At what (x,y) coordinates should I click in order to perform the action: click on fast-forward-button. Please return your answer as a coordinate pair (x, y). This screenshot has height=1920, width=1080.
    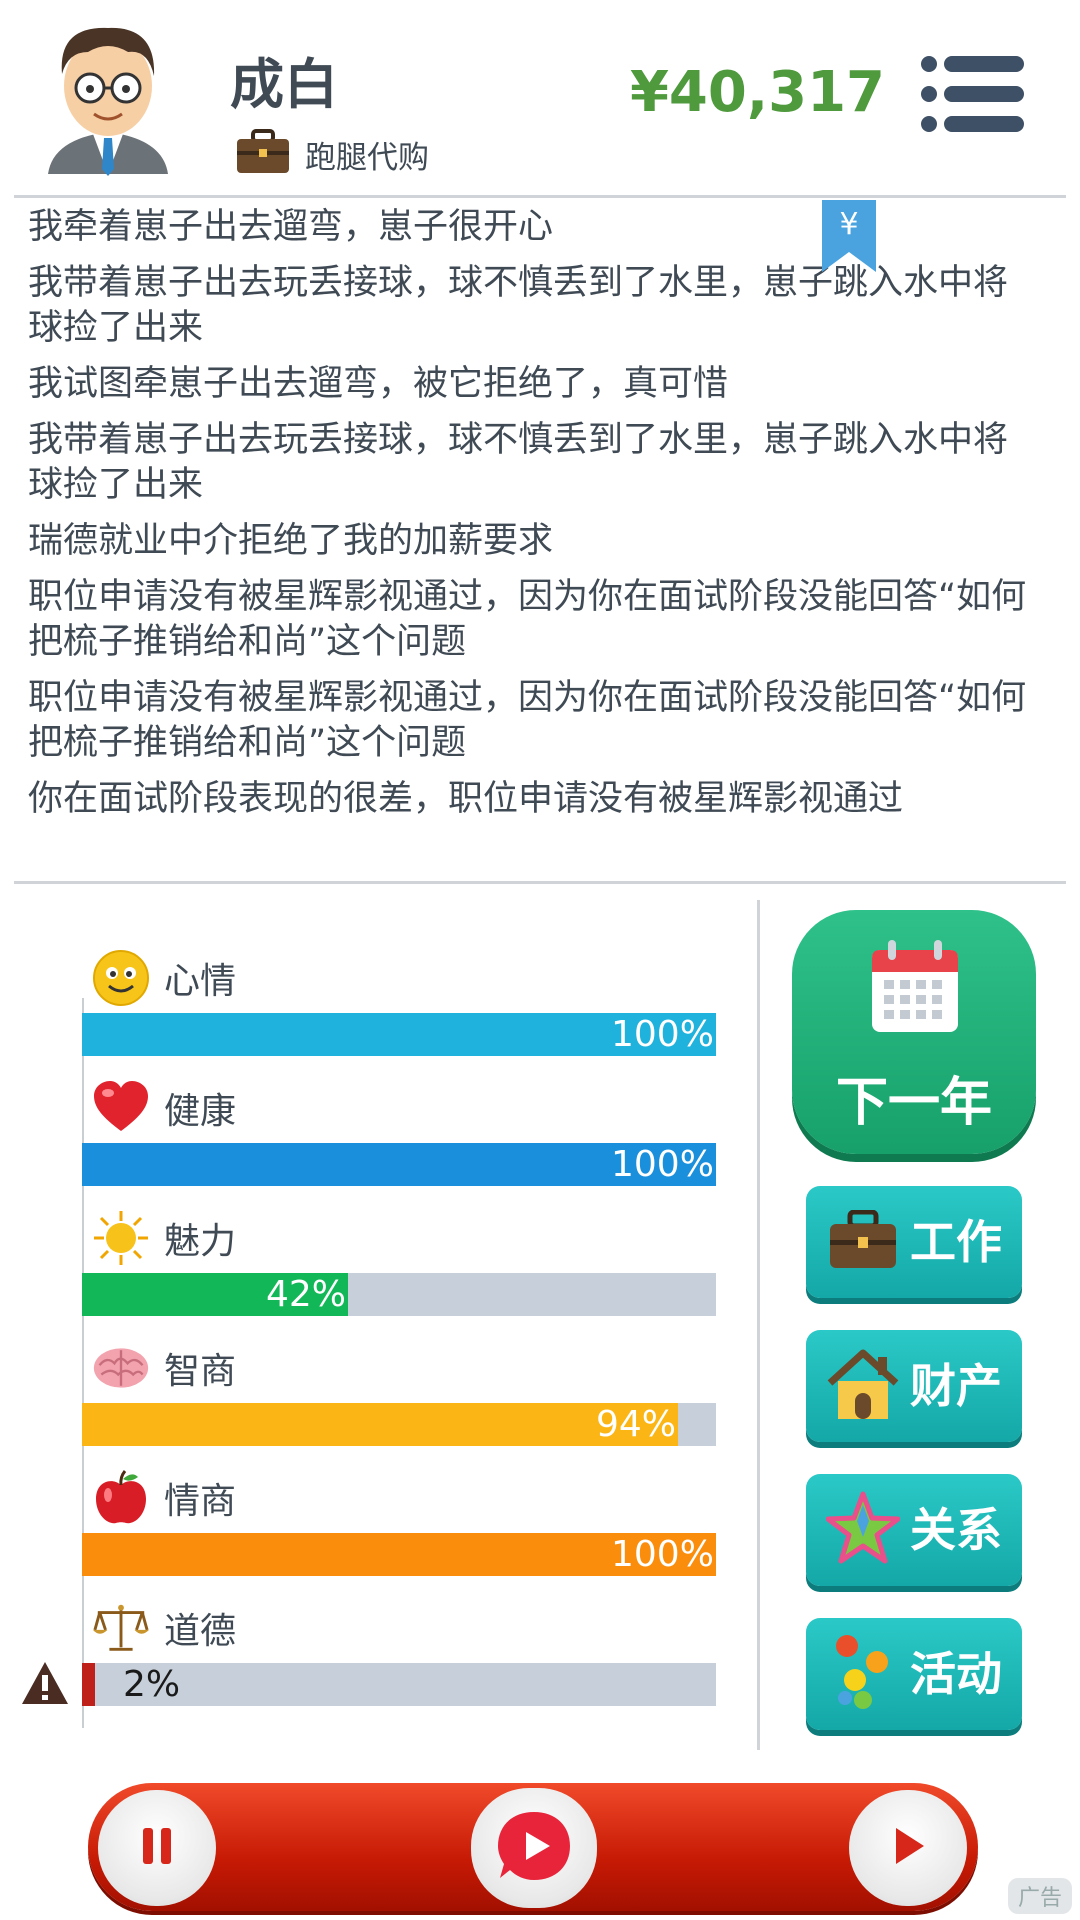
    Looking at the image, I should click on (908, 1848).